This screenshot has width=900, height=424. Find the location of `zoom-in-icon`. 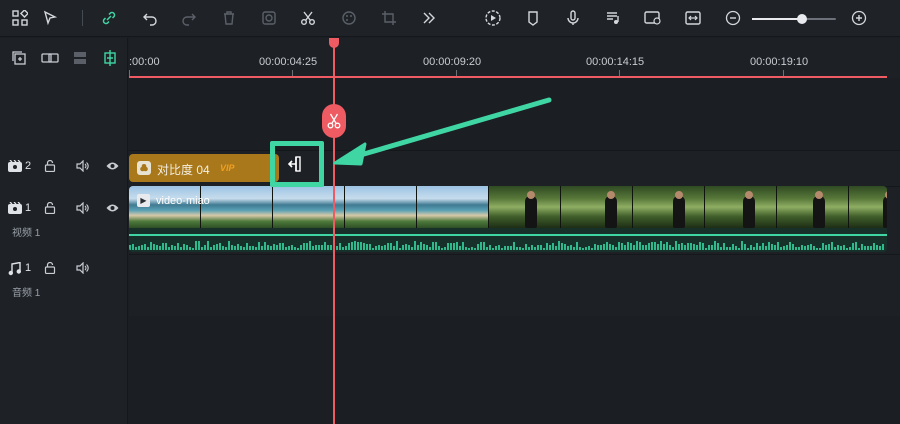

zoom-in-icon is located at coordinates (859, 18).